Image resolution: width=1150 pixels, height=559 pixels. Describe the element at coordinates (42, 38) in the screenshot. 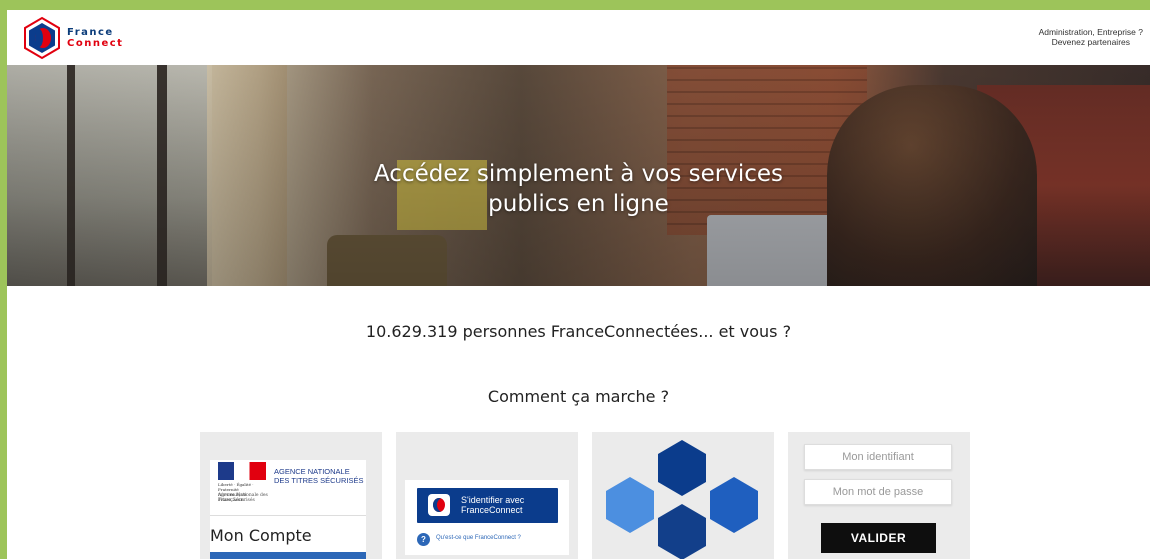

I see `franceconnect-logo-icon` at that location.